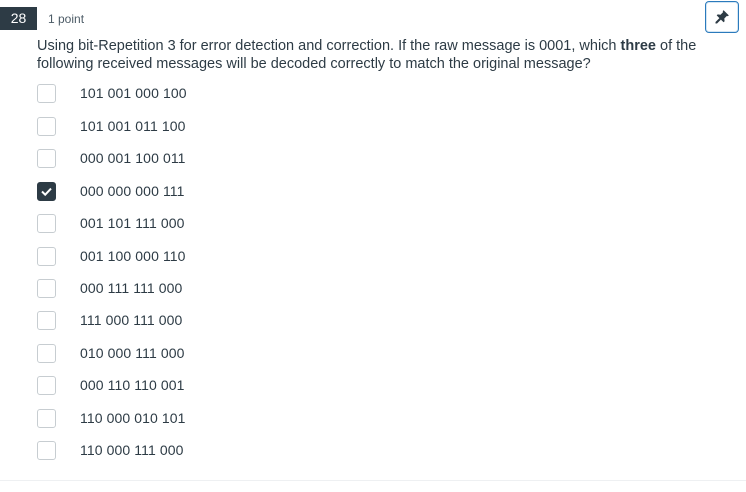  I want to click on answer-option-label: 000 111 111 000, so click(131, 288).